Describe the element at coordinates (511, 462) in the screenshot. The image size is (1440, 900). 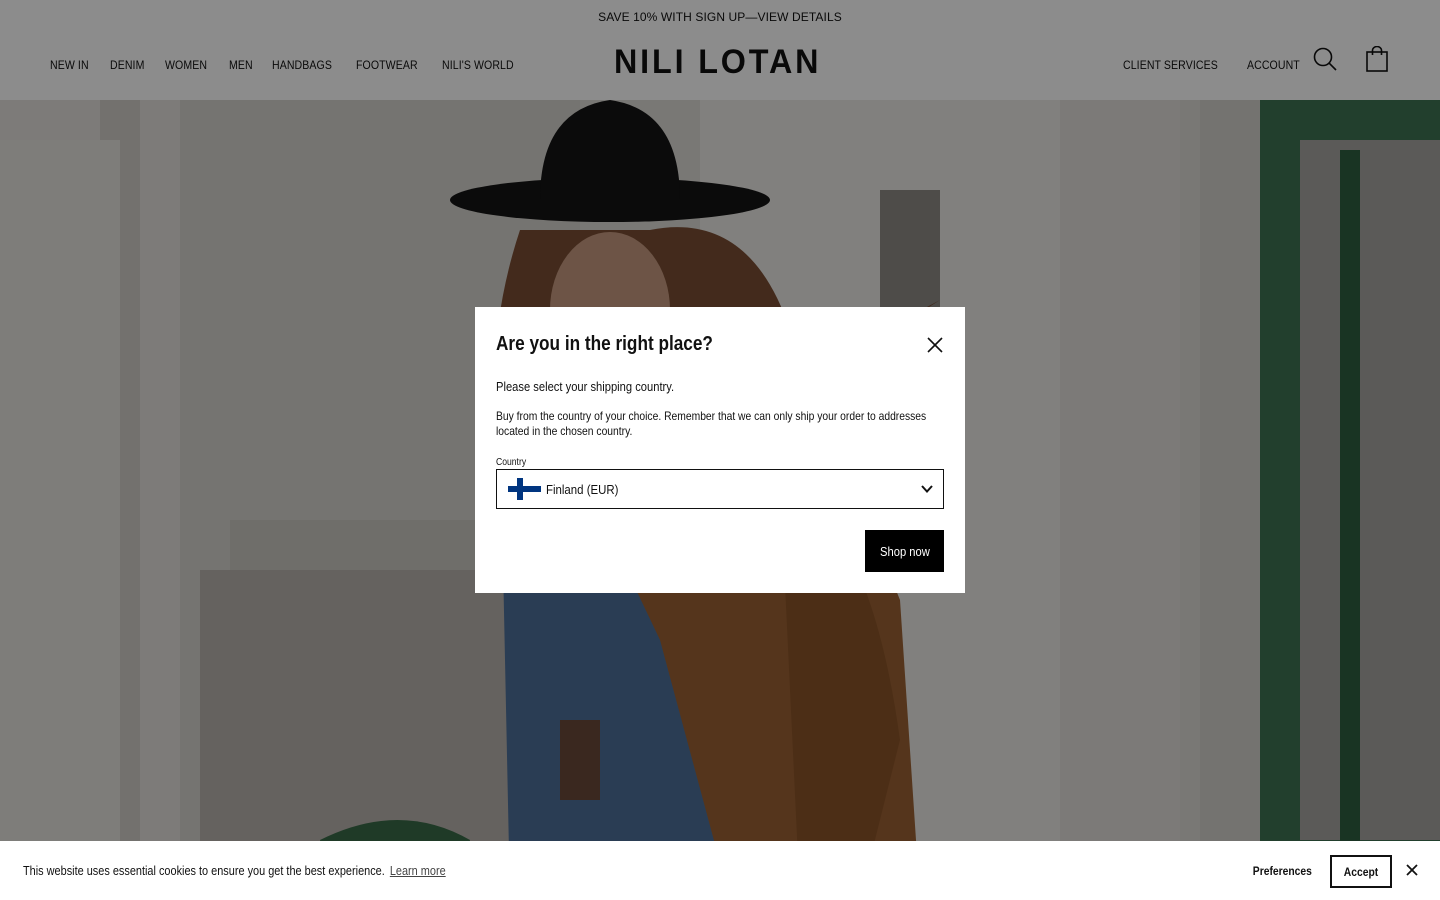
I see `country-label: Country` at that location.